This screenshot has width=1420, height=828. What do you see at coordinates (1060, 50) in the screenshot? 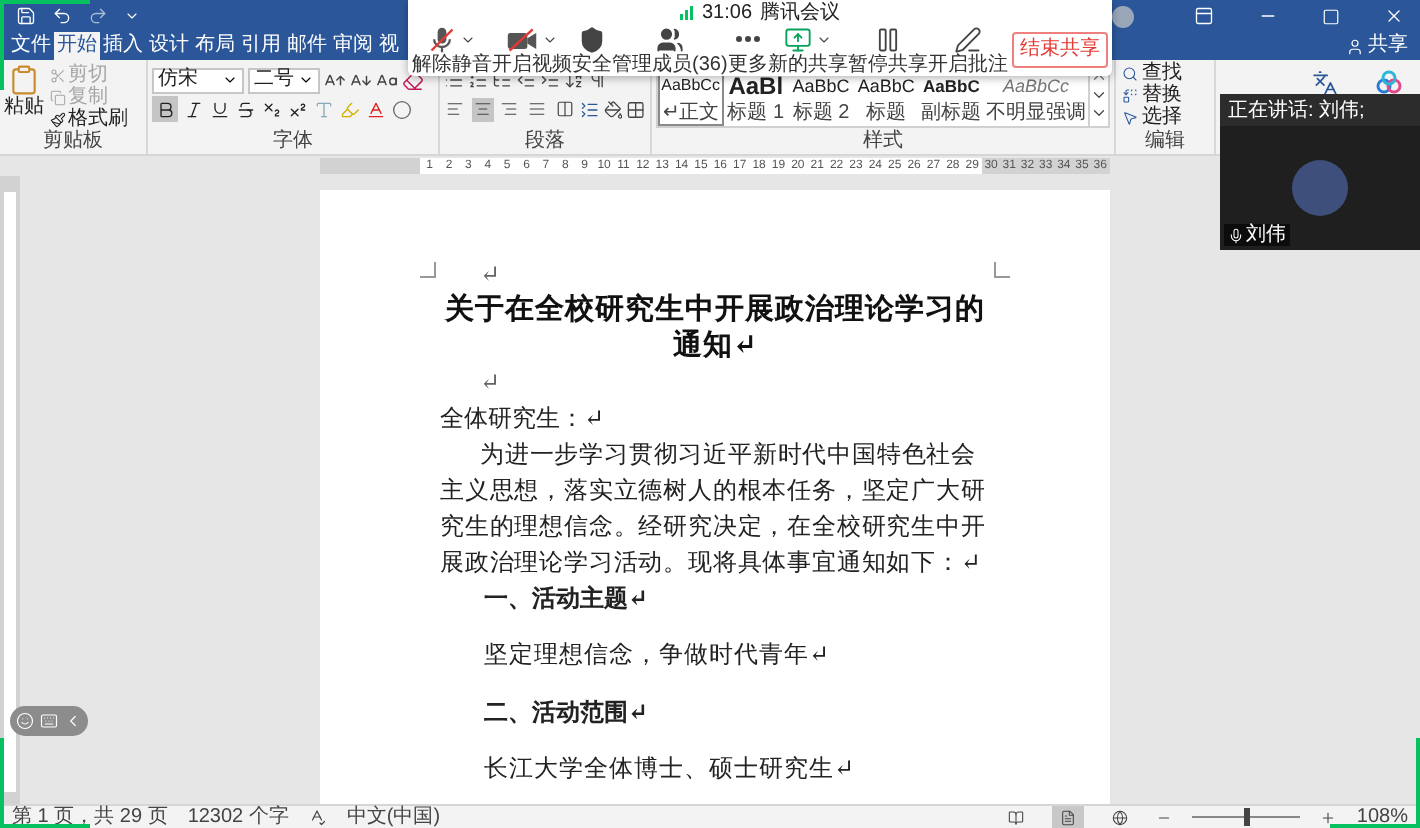
I see `end-share-button: 结束共享` at bounding box center [1060, 50].